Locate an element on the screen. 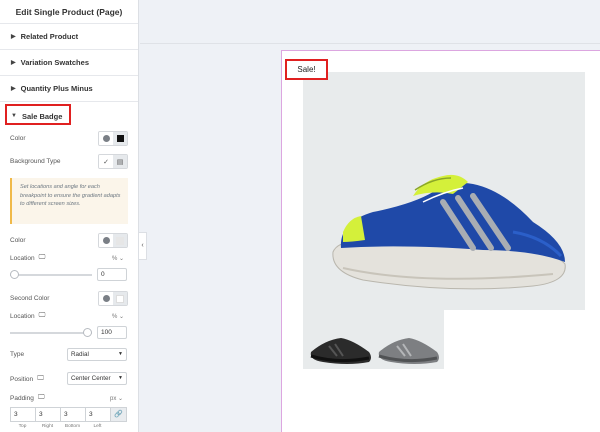  gradient-color-label: Color is located at coordinates (18, 240).